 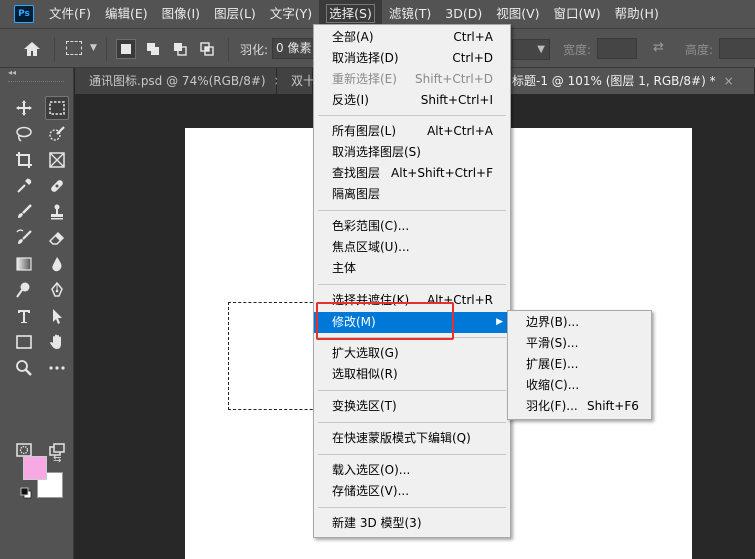 What do you see at coordinates (24, 238) in the screenshot?
I see `history-brush-tool-icon` at bounding box center [24, 238].